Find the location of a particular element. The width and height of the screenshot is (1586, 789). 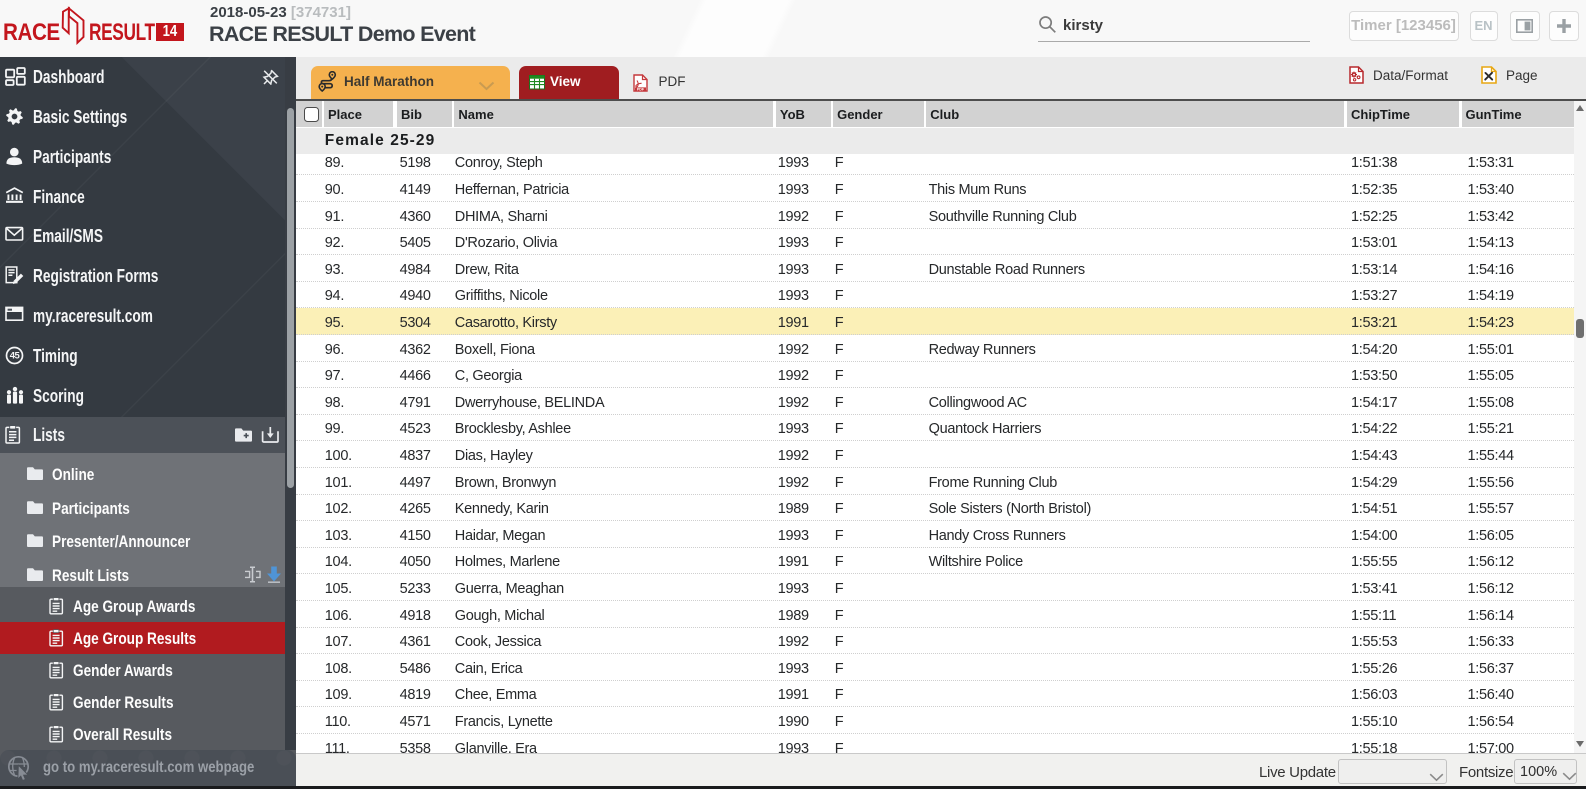

svg-text: PDF is located at coordinates (640, 89).